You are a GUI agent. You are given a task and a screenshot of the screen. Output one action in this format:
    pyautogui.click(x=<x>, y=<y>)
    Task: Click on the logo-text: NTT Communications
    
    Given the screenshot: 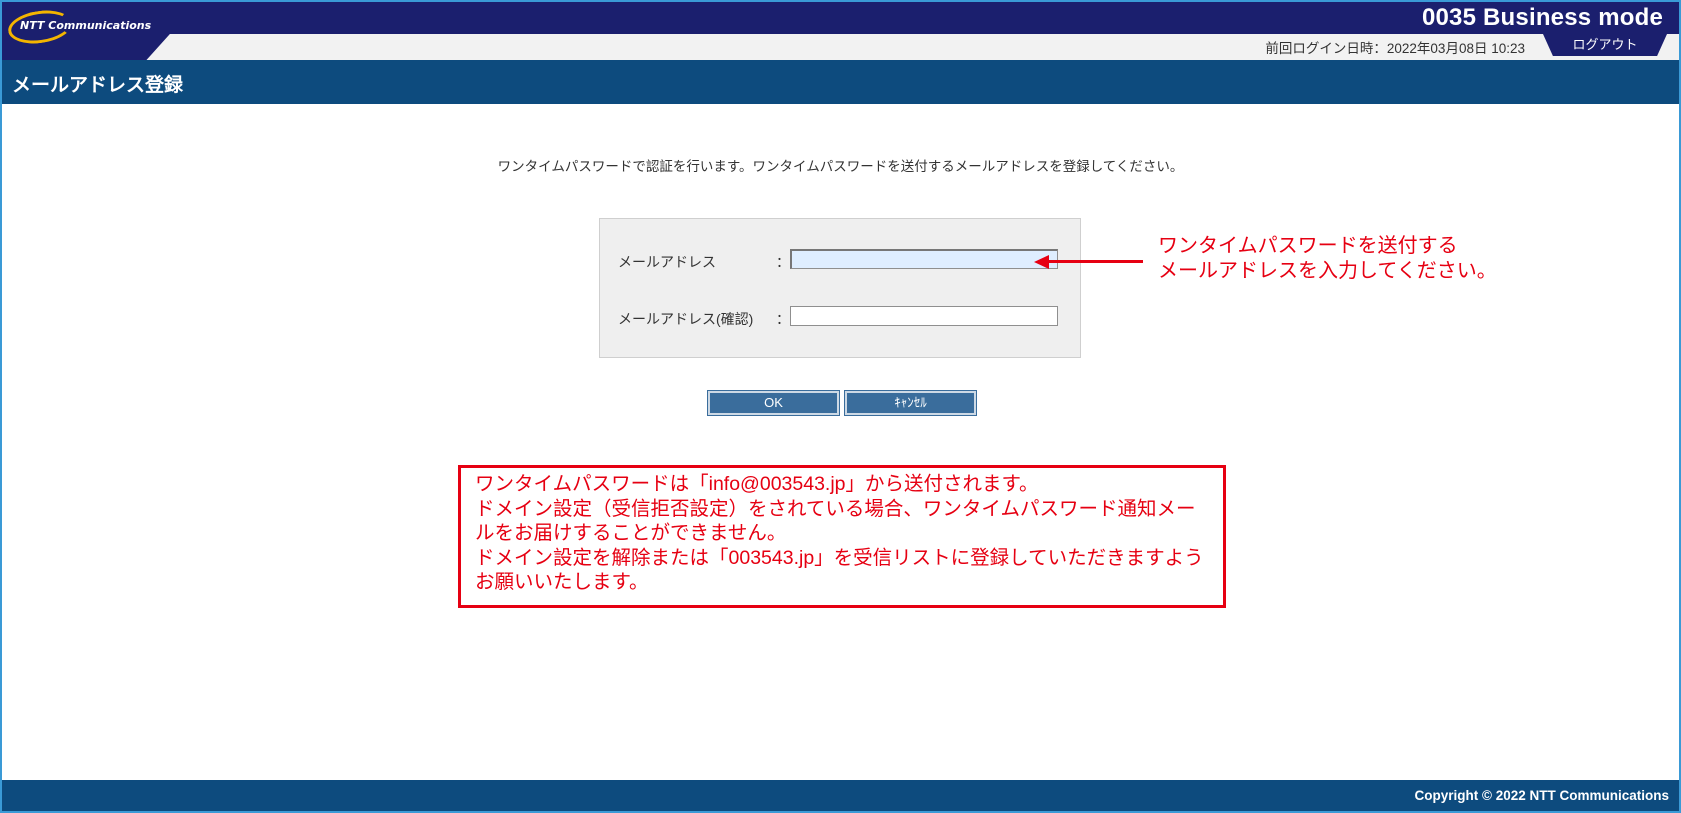 What is the action you would take?
    pyautogui.click(x=86, y=25)
    